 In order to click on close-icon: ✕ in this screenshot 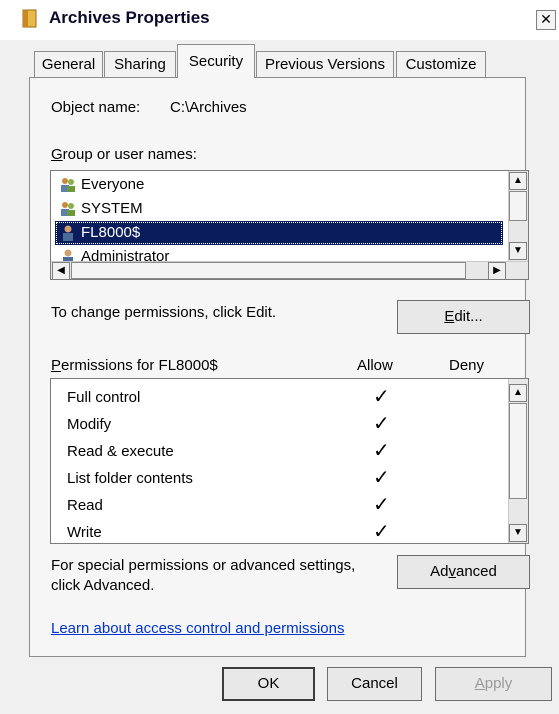, I will do `click(546, 19)`.